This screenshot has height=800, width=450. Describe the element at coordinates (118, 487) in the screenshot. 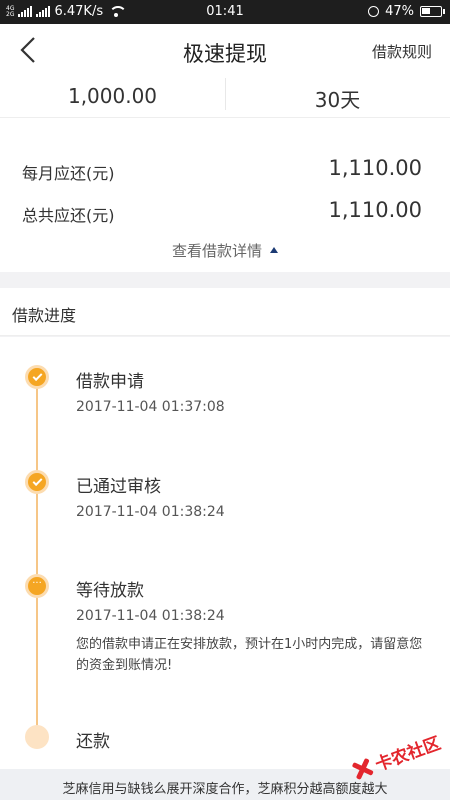

I see `step-title: 已通过审核` at that location.